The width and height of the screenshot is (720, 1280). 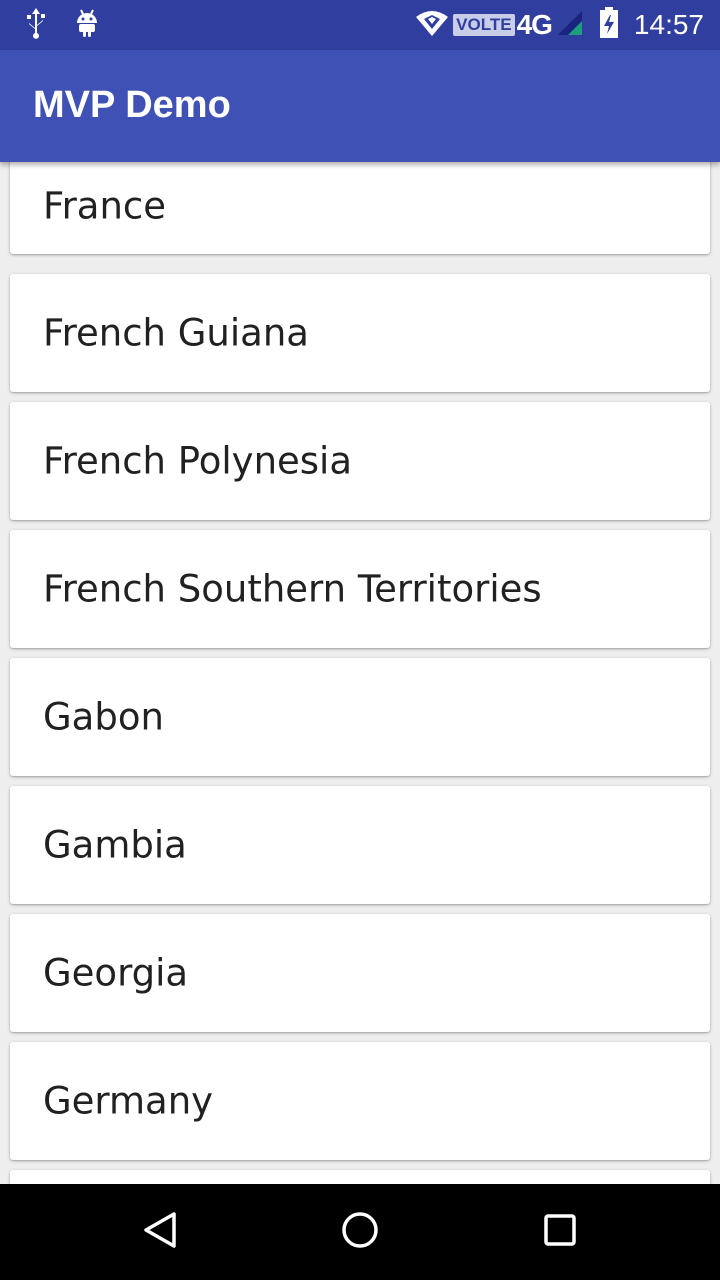 I want to click on back-button, so click(x=160, y=1232).